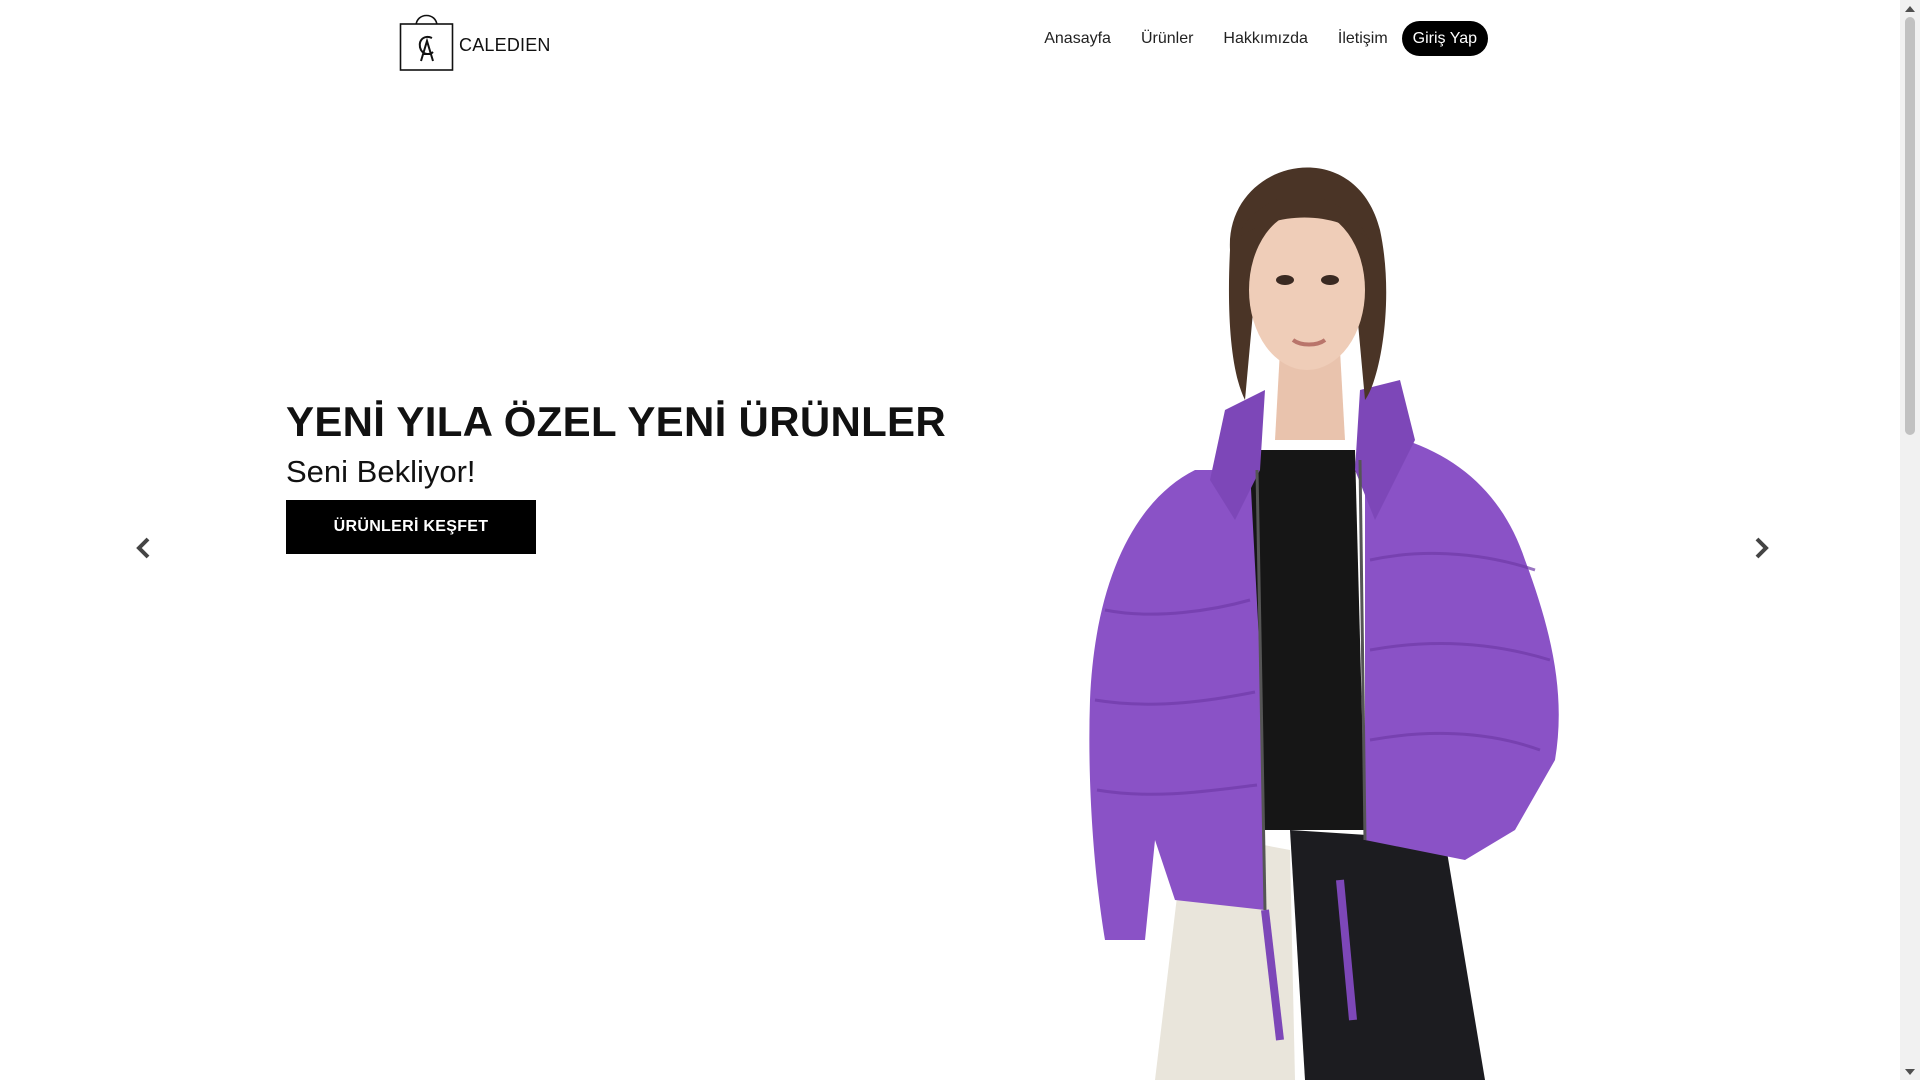 This screenshot has height=1080, width=1920. I want to click on nav-contact: İletişim, so click(1363, 39).